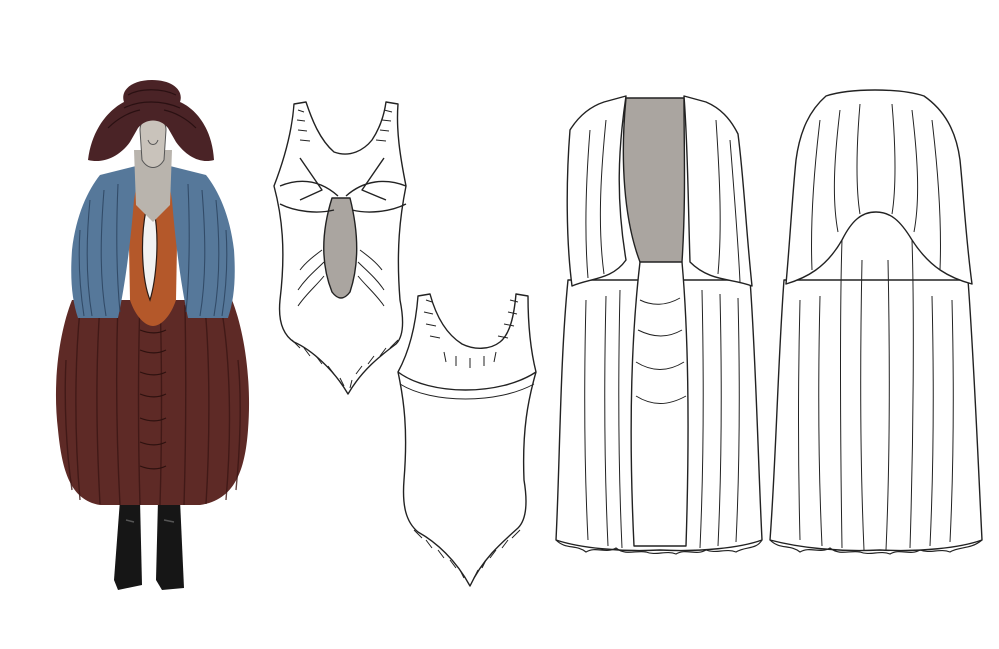 The height and width of the screenshot is (649, 999). I want to click on boots, so click(149, 545).